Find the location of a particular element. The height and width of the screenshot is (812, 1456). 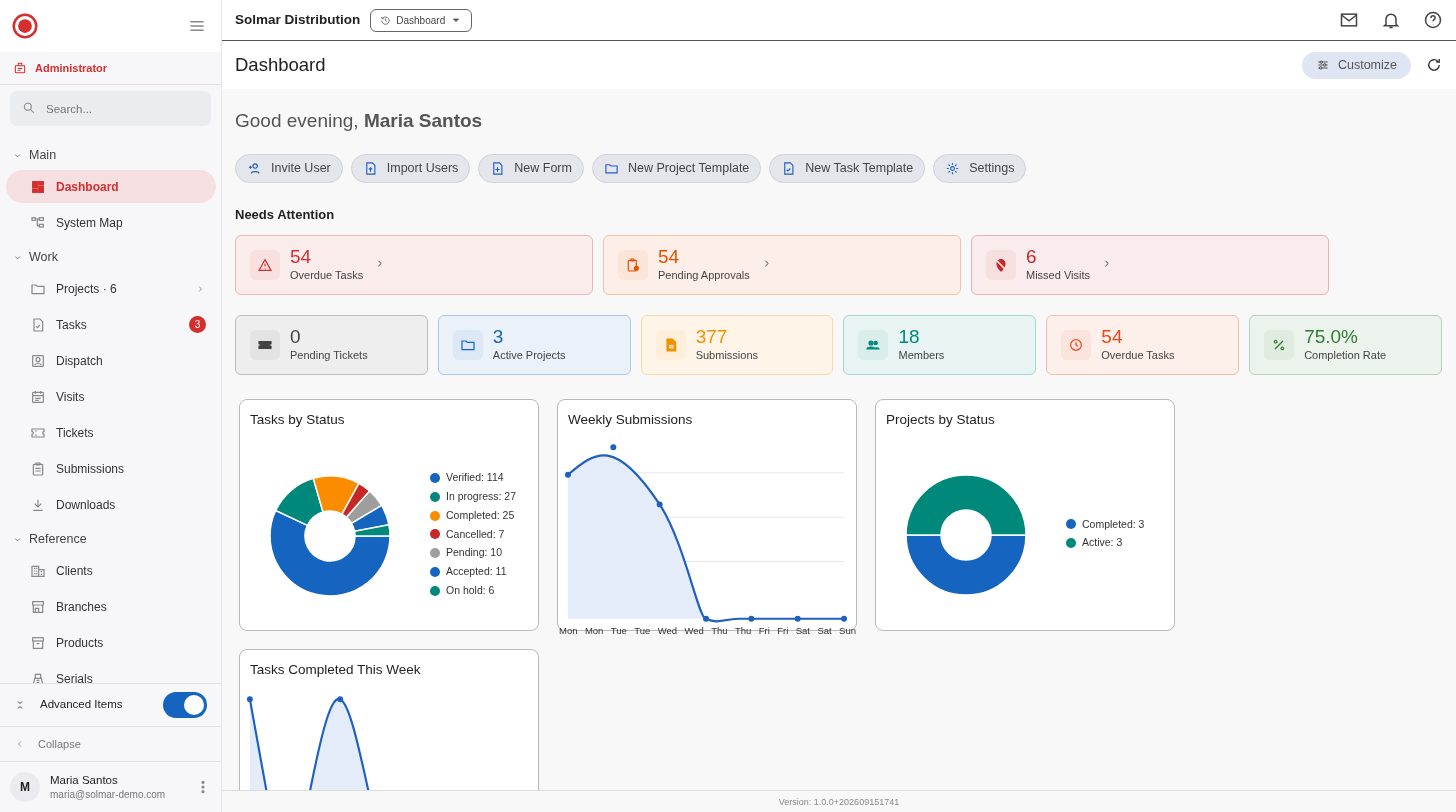

avatar: M is located at coordinates (25, 787).